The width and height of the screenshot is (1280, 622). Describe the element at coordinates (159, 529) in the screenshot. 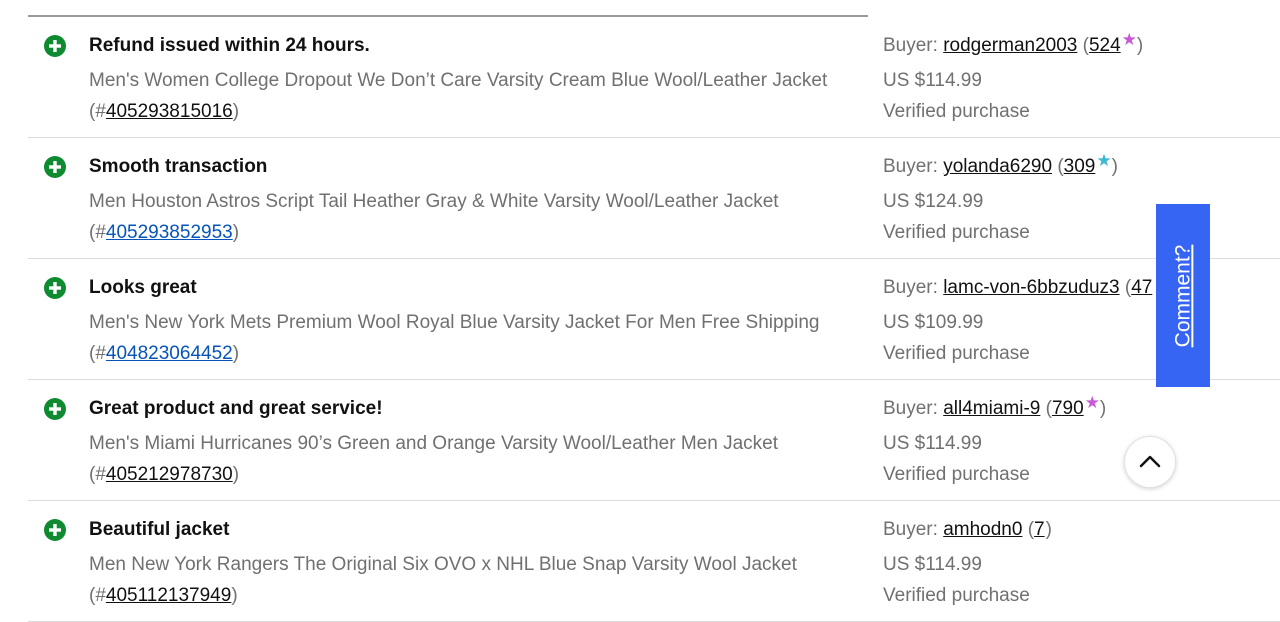

I see `feedback-comment: Beautiful jacket` at that location.